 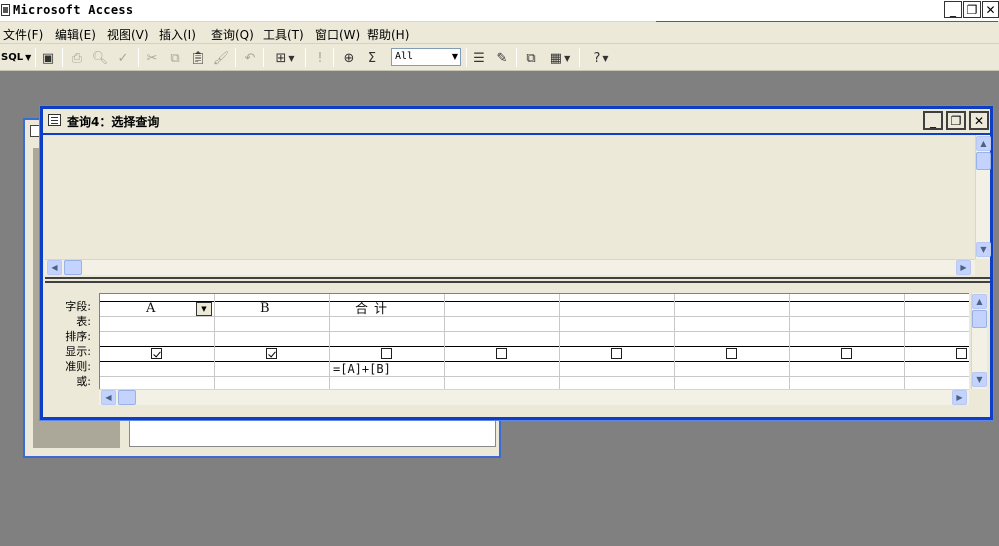 I want to click on view-button: SQL ▼, so click(x=16, y=57).